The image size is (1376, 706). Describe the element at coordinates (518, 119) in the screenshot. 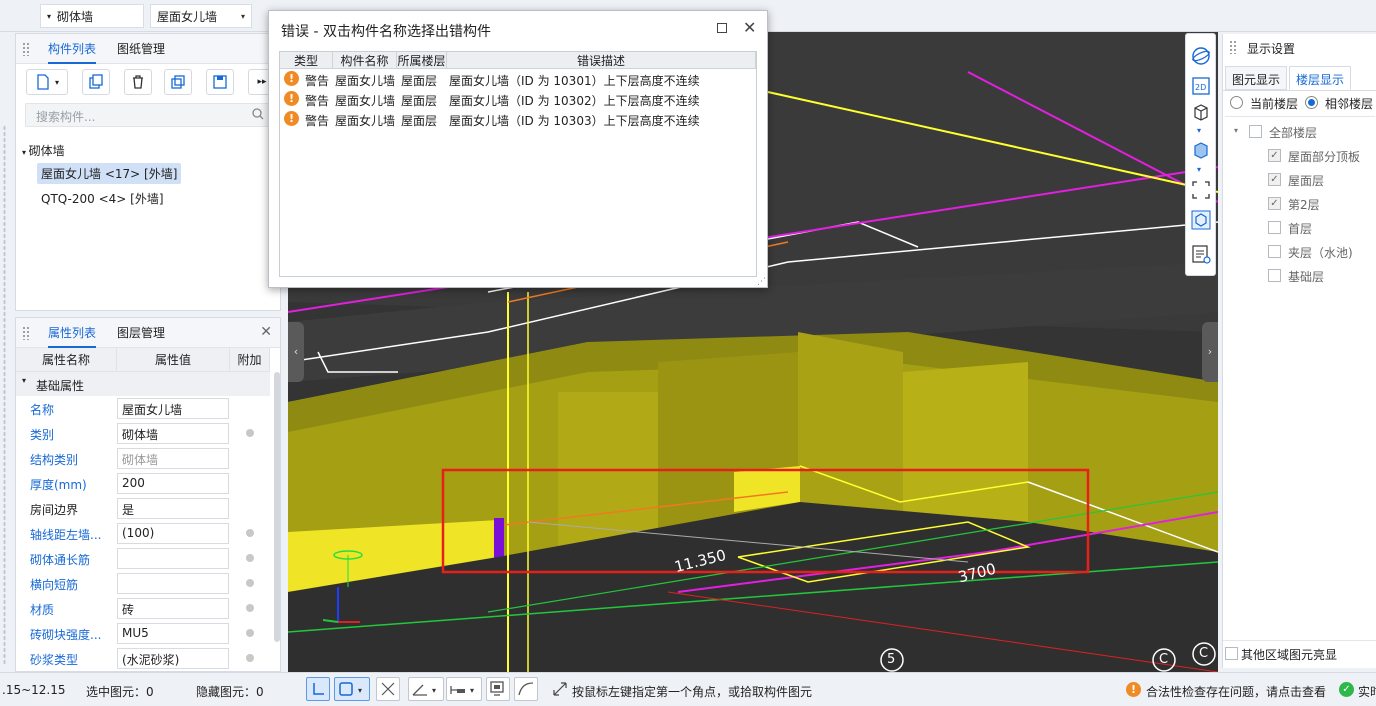

I see `error-row: ! 警告 屋面女儿墙 屋面层 屋面女儿墙（ID 为 10303）上下层高度不连续` at that location.